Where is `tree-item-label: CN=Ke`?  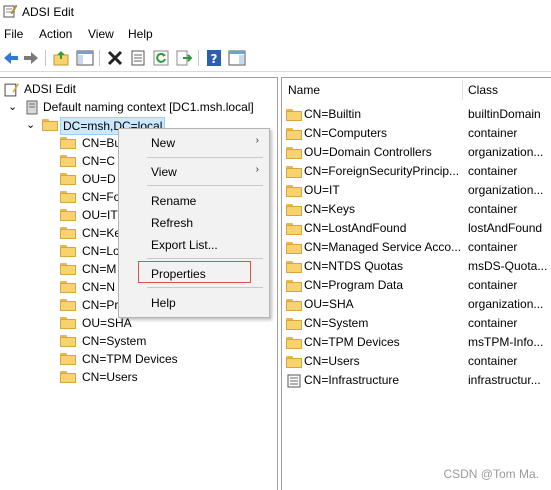
tree-item-label: CN=Ke is located at coordinates (102, 233).